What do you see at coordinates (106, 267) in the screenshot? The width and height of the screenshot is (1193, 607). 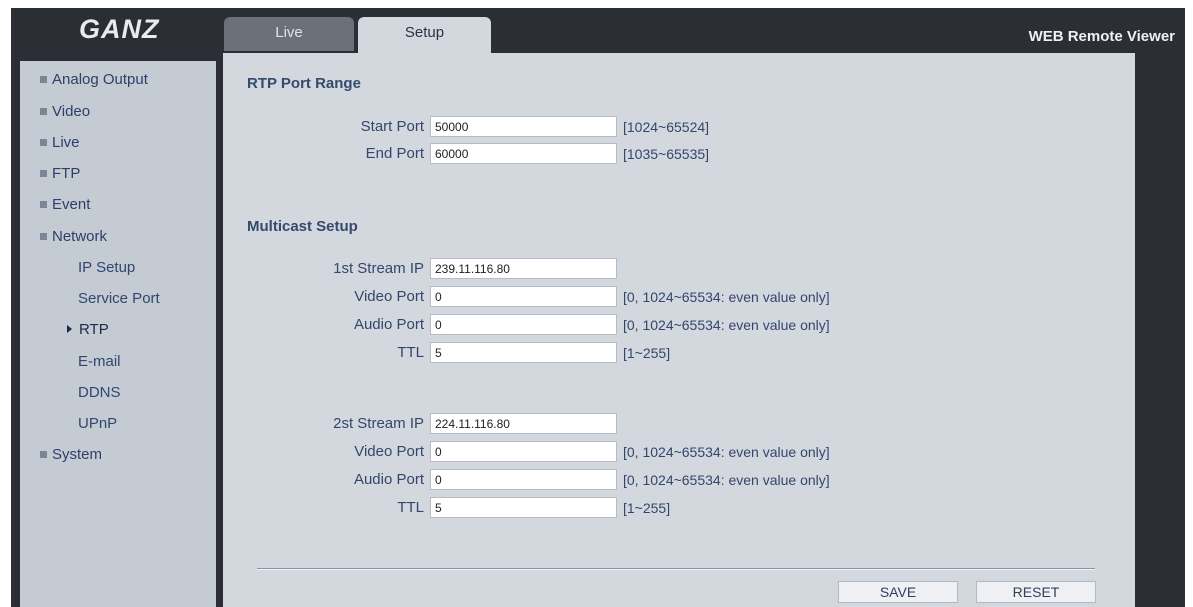 I see `sidebar-subitem-ip-setup: IP Setup` at bounding box center [106, 267].